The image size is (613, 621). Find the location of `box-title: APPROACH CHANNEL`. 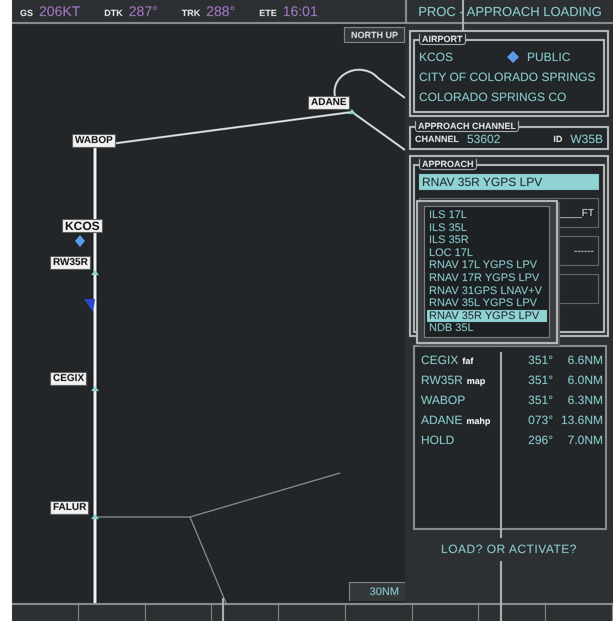

box-title: APPROACH CHANNEL is located at coordinates (467, 126).